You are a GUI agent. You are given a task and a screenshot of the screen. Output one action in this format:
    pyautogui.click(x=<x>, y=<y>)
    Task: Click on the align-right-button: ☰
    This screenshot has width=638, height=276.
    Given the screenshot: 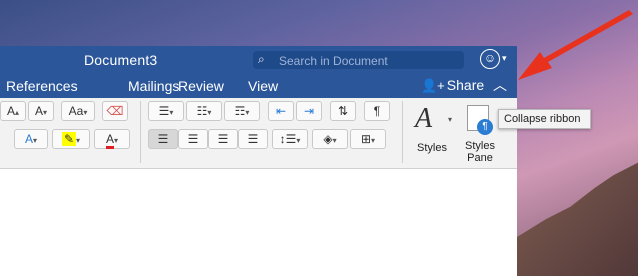 What is the action you would take?
    pyautogui.click(x=223, y=139)
    